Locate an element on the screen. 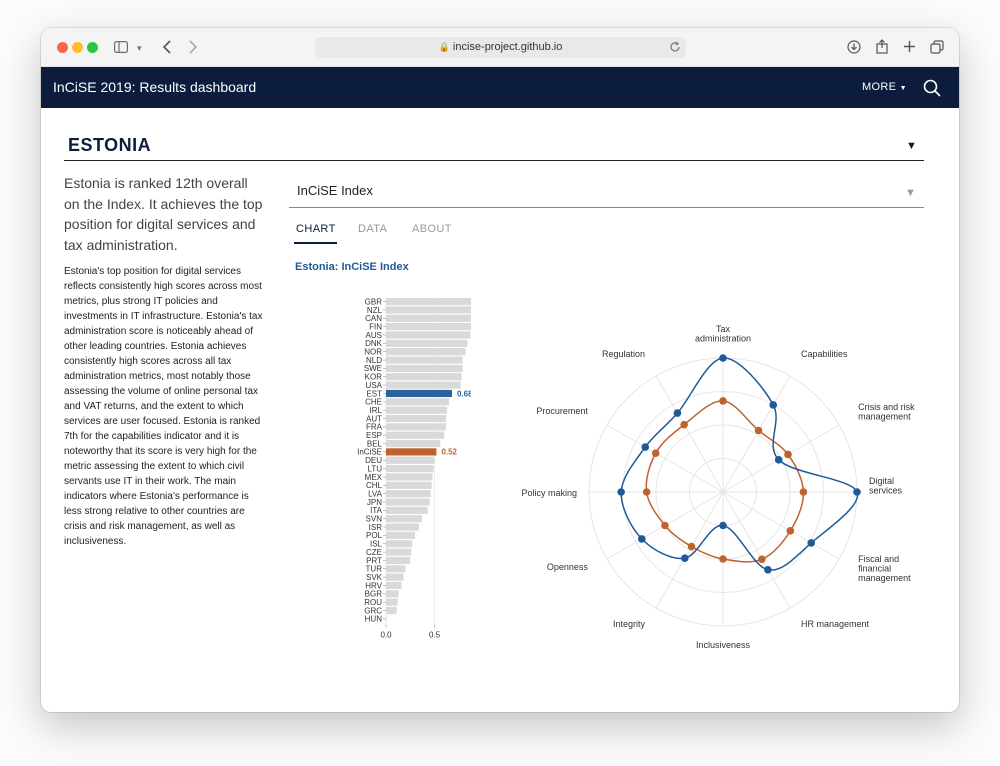 This screenshot has width=1000, height=766. sidebar-toggle-icon is located at coordinates (121, 47).